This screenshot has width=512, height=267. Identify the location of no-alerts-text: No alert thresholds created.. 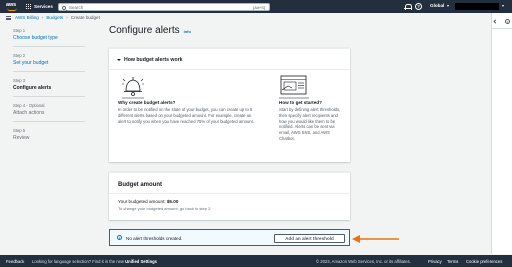
(154, 238).